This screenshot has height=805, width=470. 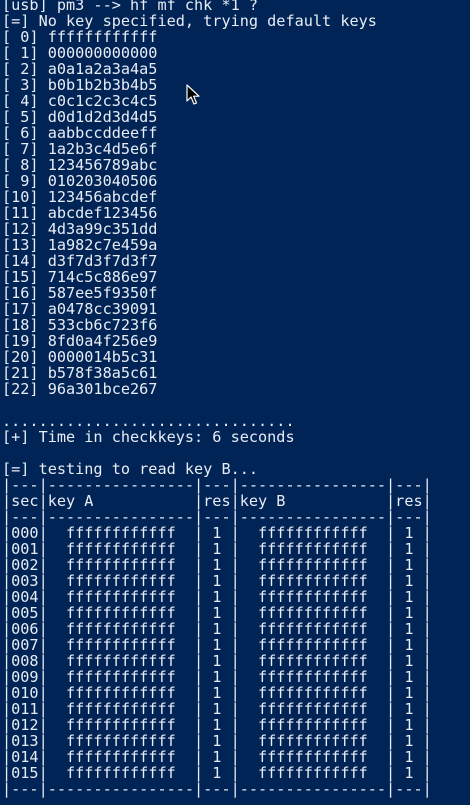 What do you see at coordinates (148, 437) in the screenshot?
I see `status-line: [+] Time in checkkeys: 6 seconds` at bounding box center [148, 437].